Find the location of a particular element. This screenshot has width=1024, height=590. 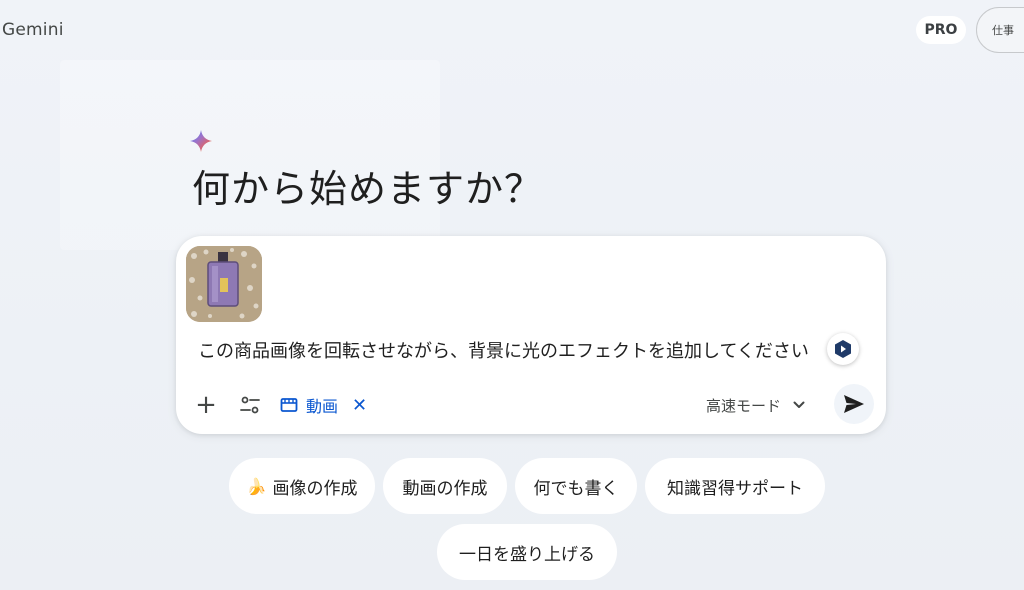

tools-button is located at coordinates (250, 405).